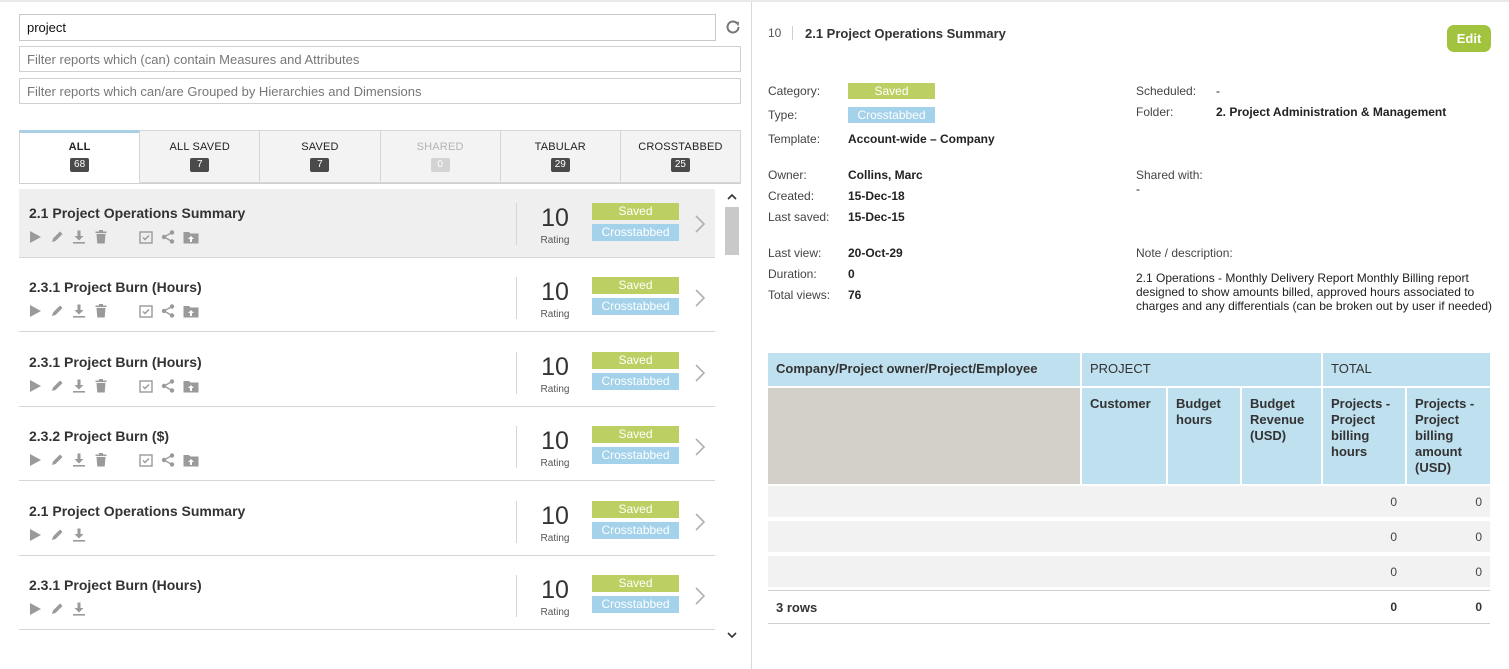  Describe the element at coordinates (200, 156) in the screenshot. I see `tab-all-saved: ALL SAVED 7` at that location.